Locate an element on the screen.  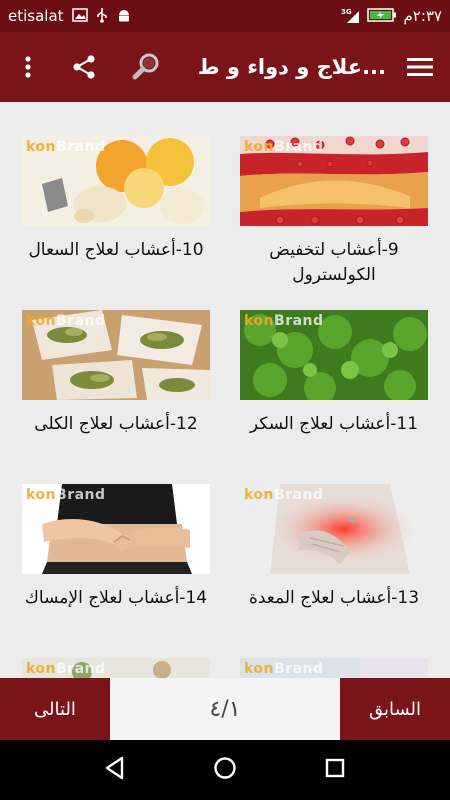
pagination-bar: التالى ٤/١ السابق is located at coordinates (225, 709).